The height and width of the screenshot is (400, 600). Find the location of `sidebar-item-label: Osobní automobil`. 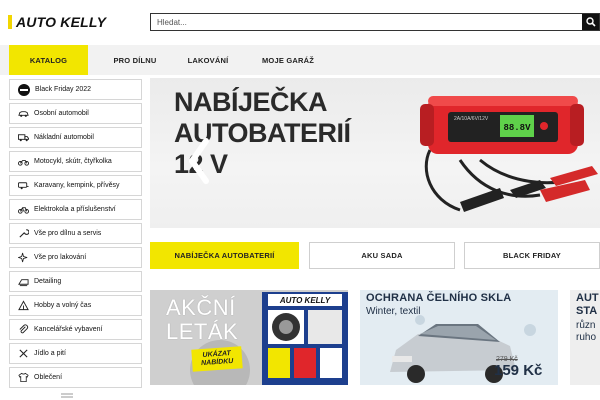

sidebar-item-label: Osobní automobil is located at coordinates (61, 113).